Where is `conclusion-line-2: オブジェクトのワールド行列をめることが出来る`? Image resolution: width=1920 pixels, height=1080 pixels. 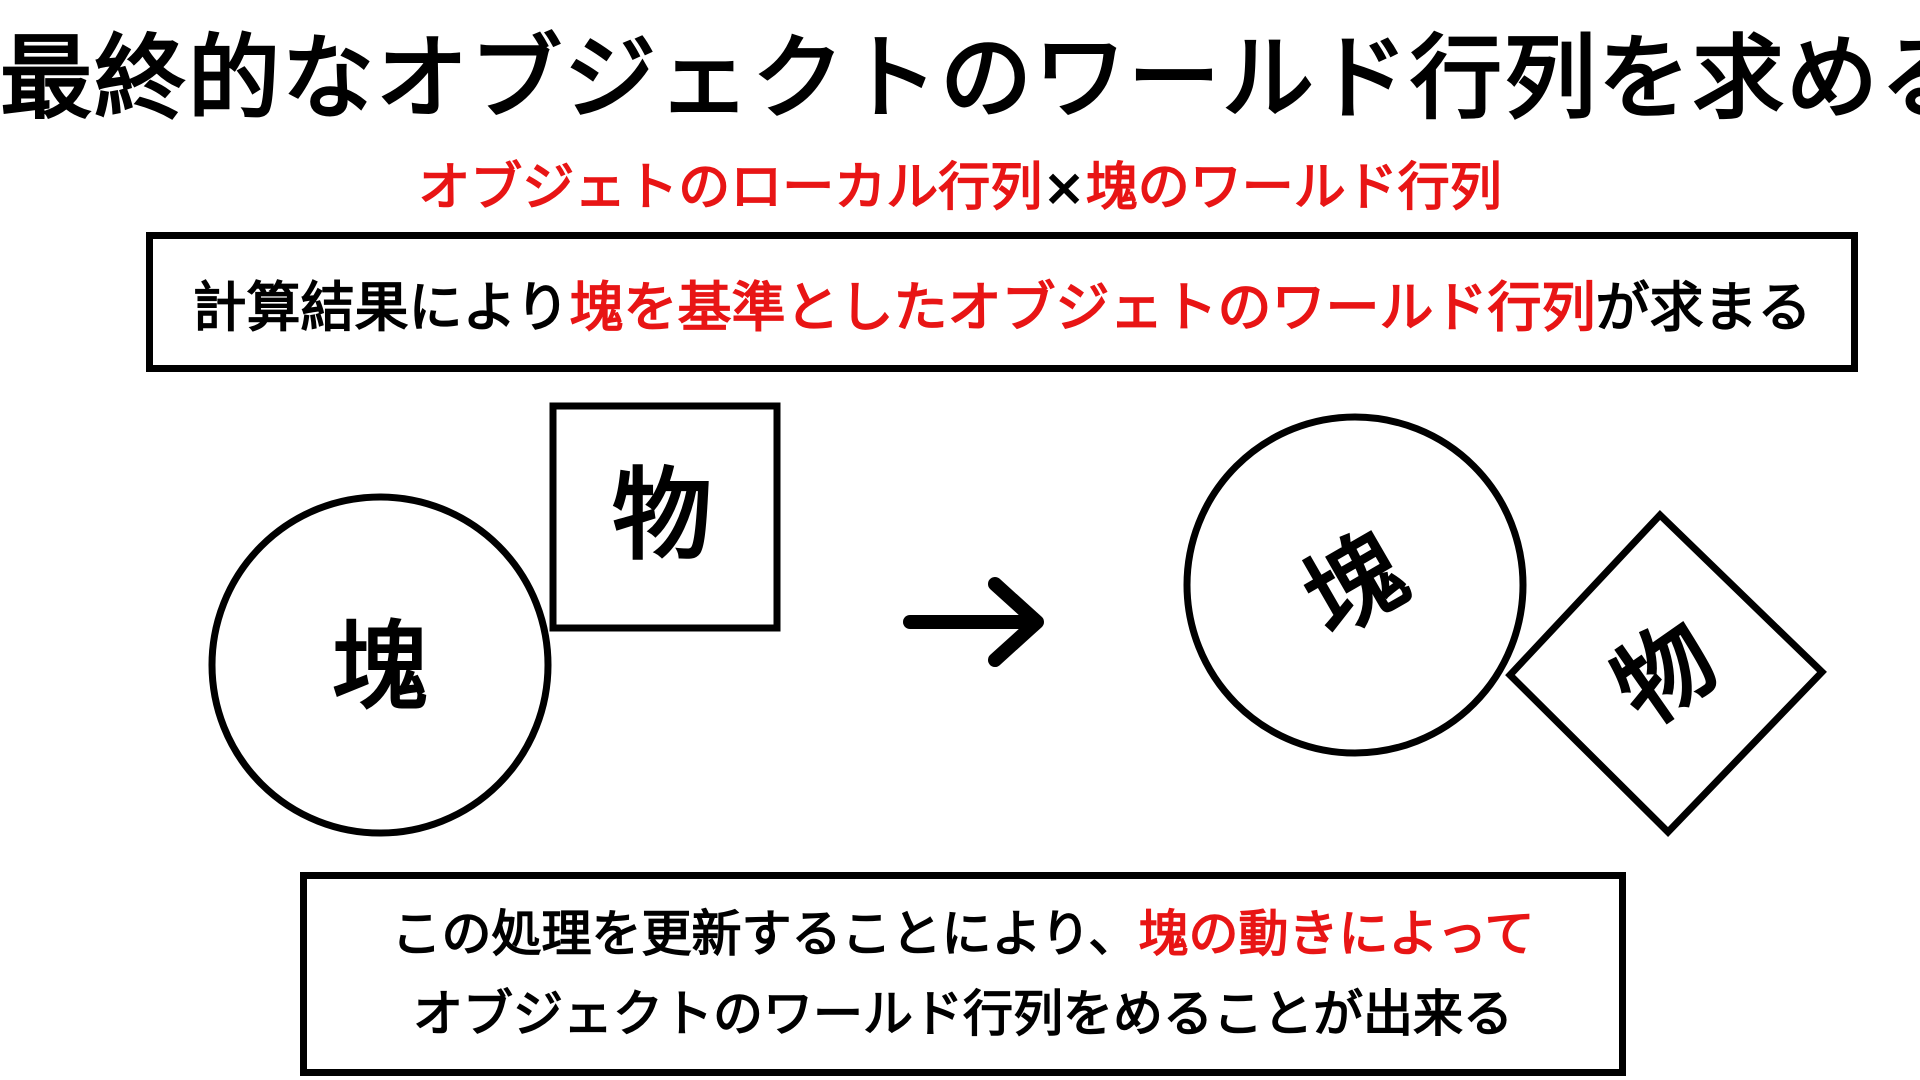 conclusion-line-2: オブジェクトのワールド行列をめることが出来る is located at coordinates (963, 1014).